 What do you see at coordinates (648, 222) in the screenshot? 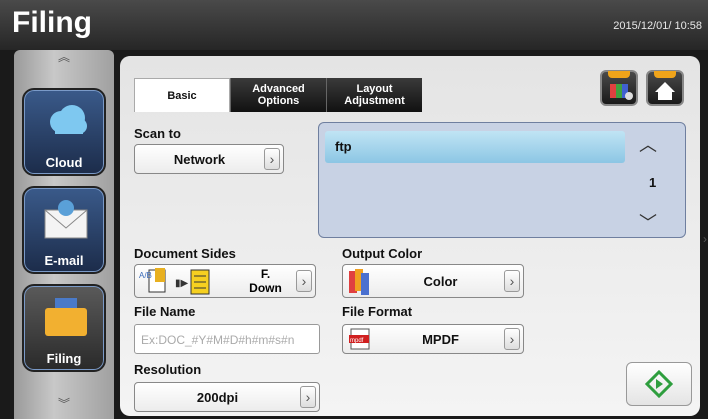
I see `chevron-down-icon: ﹀` at bounding box center [648, 222].